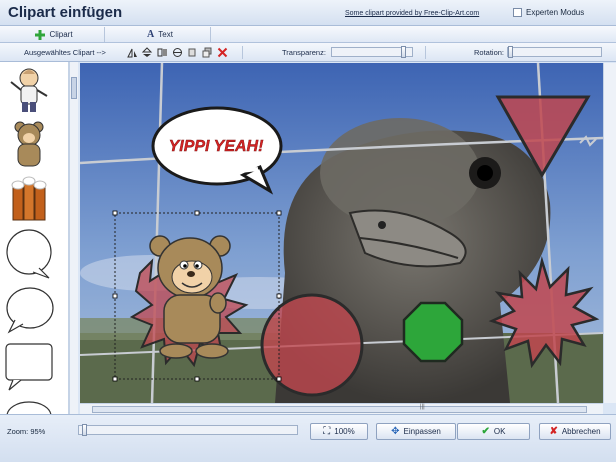 The height and width of the screenshot is (462, 616). I want to click on zoom-label: Zoom: 95%, so click(26, 431).